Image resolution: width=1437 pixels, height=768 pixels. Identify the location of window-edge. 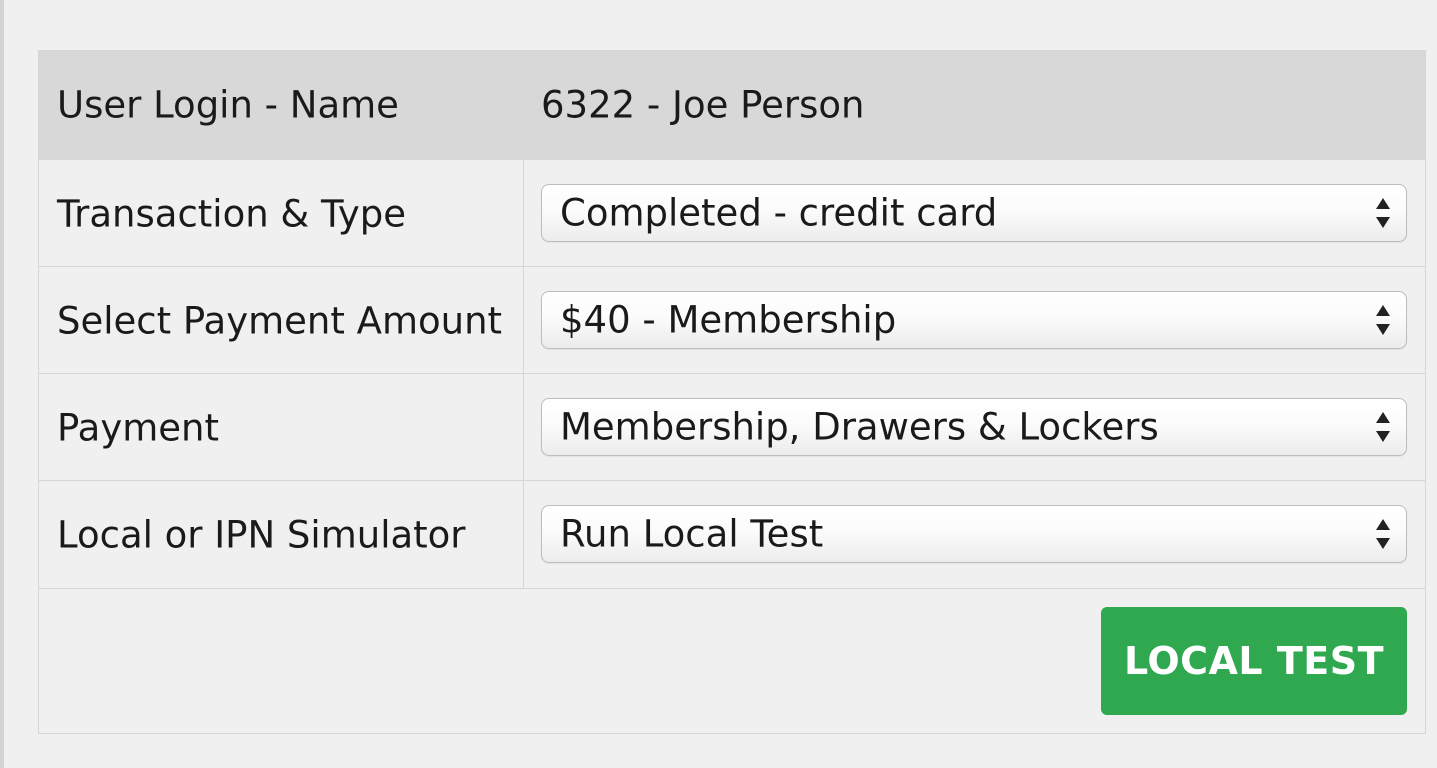
(2, 384).